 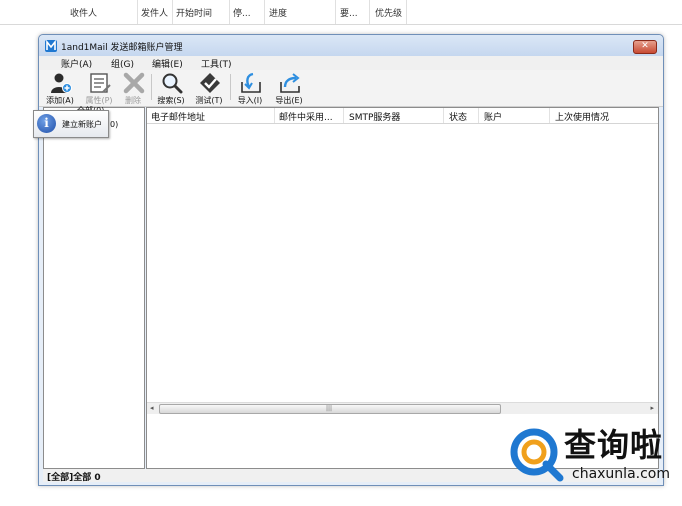 I want to click on column-header-priority: 优先级, so click(x=388, y=12).